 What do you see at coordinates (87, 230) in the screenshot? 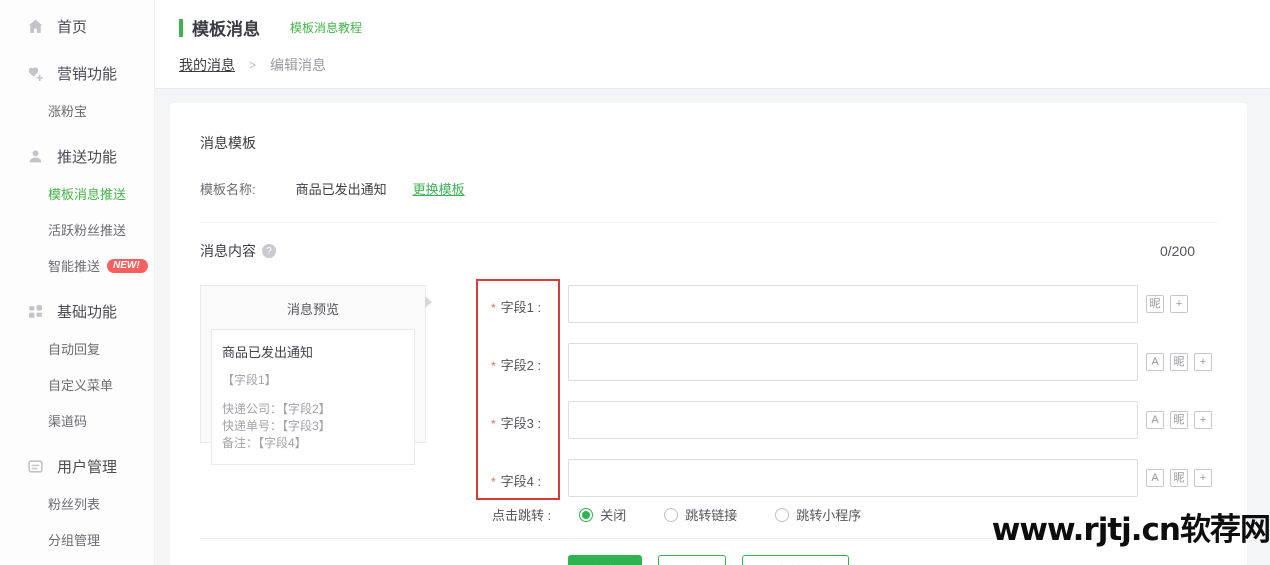
I see `sidebar-item-label: 活跃粉丝推送` at bounding box center [87, 230].